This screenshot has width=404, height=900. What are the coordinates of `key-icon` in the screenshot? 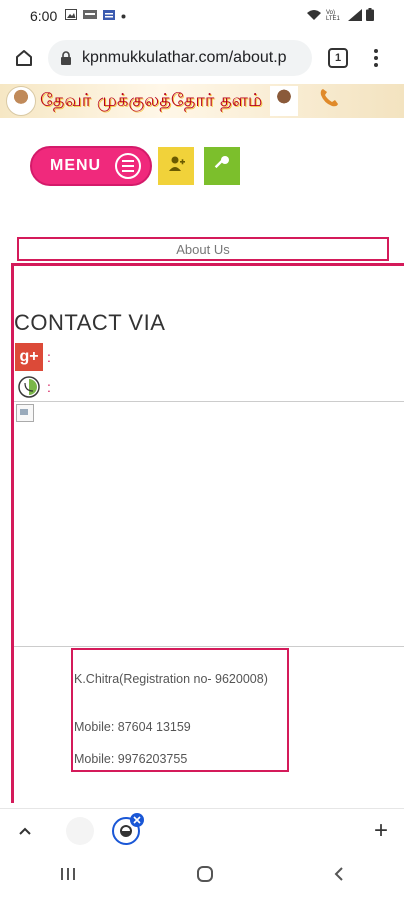 It's located at (222, 166).